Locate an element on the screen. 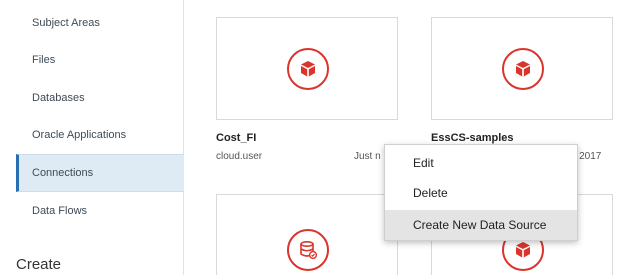 This screenshot has width=624, height=275. sidebar-item-subject-areas: Subject Areas is located at coordinates (100, 23).